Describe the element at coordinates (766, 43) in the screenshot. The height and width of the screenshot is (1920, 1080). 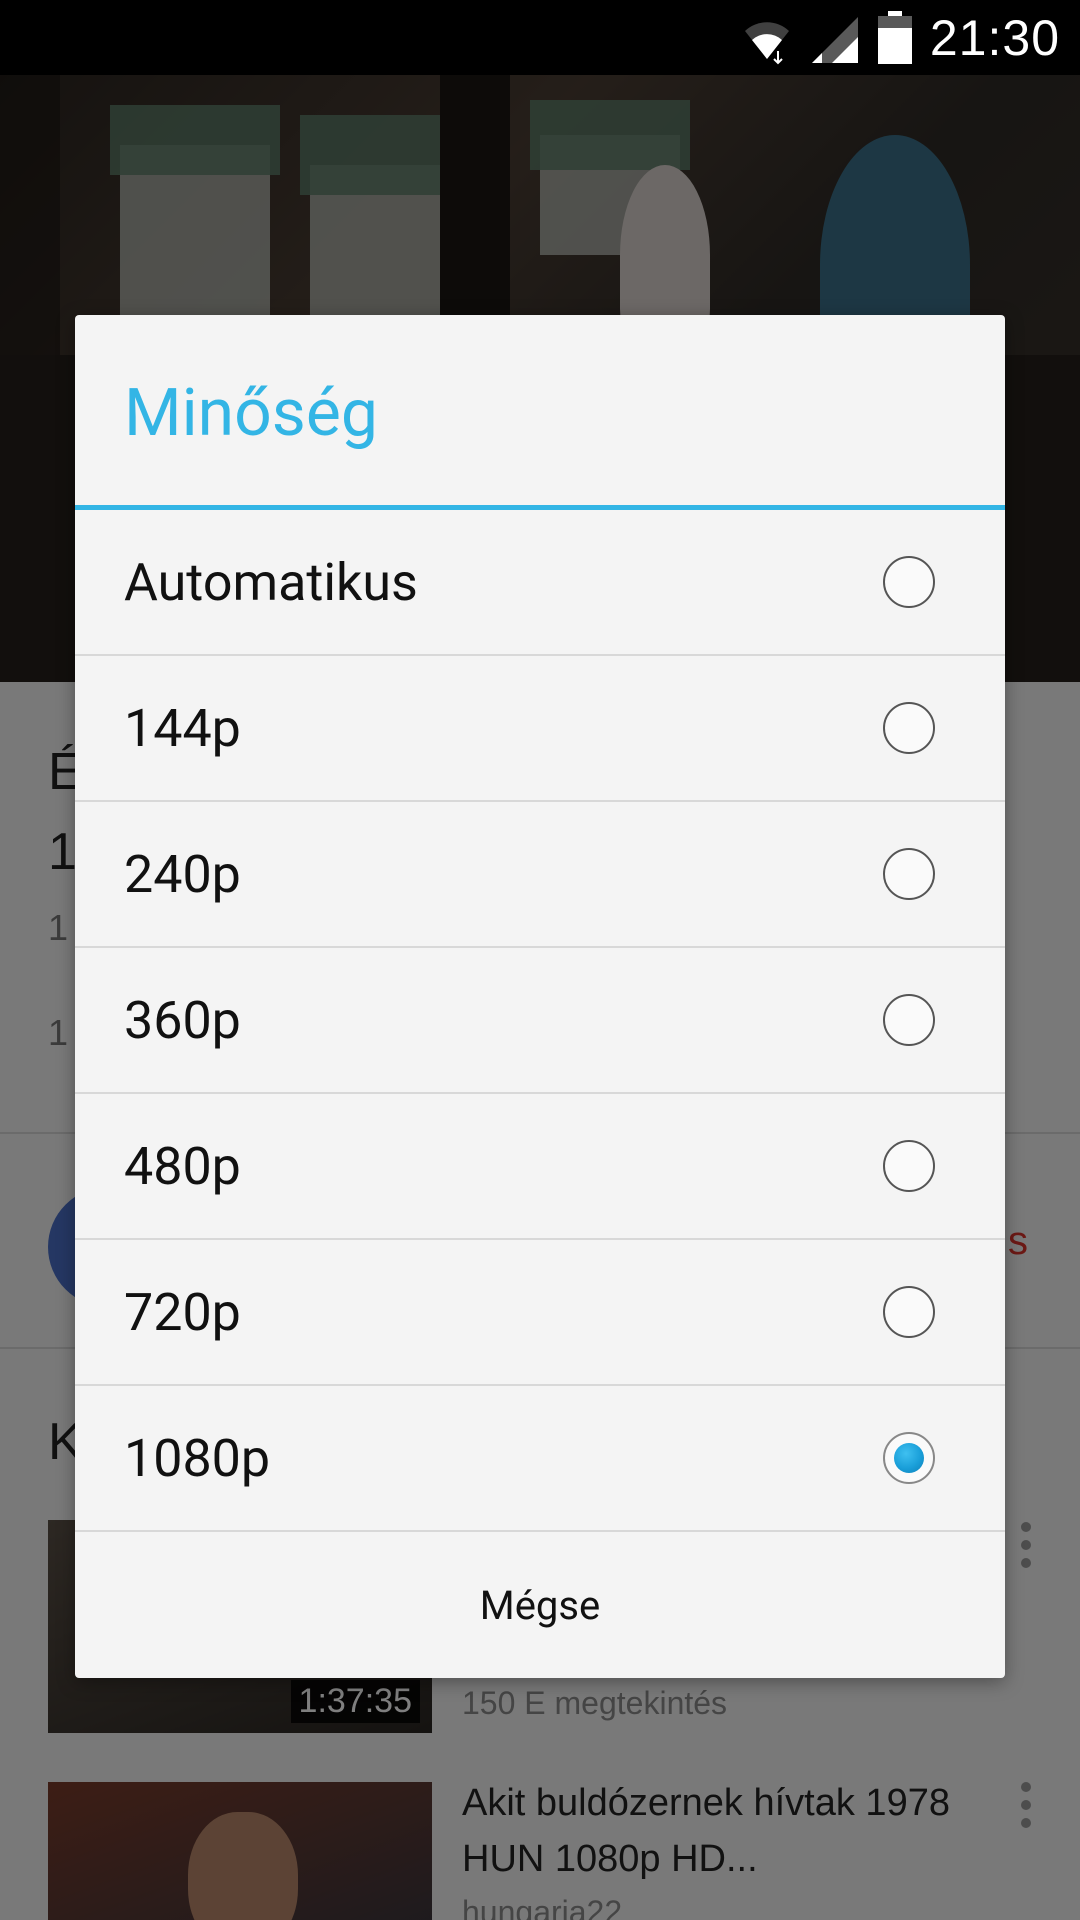
I see `wifi-icon` at that location.